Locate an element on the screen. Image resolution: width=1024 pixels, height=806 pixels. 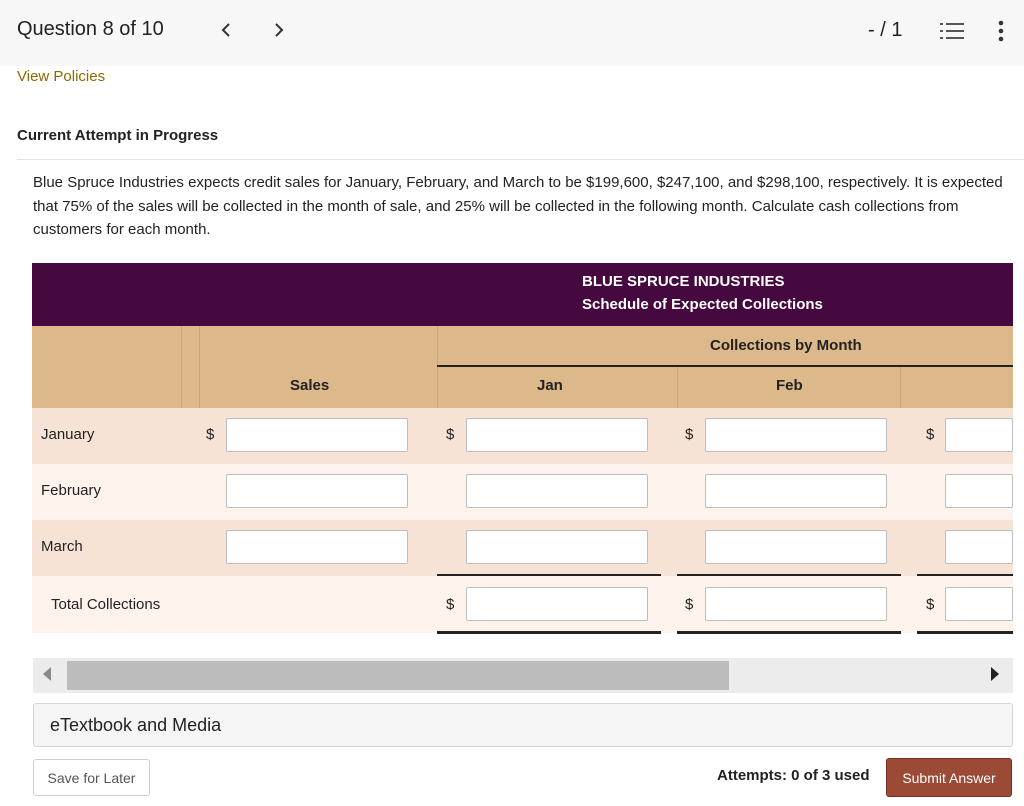
table-row-january: January $ $ $ $ is located at coordinates (522, 436).